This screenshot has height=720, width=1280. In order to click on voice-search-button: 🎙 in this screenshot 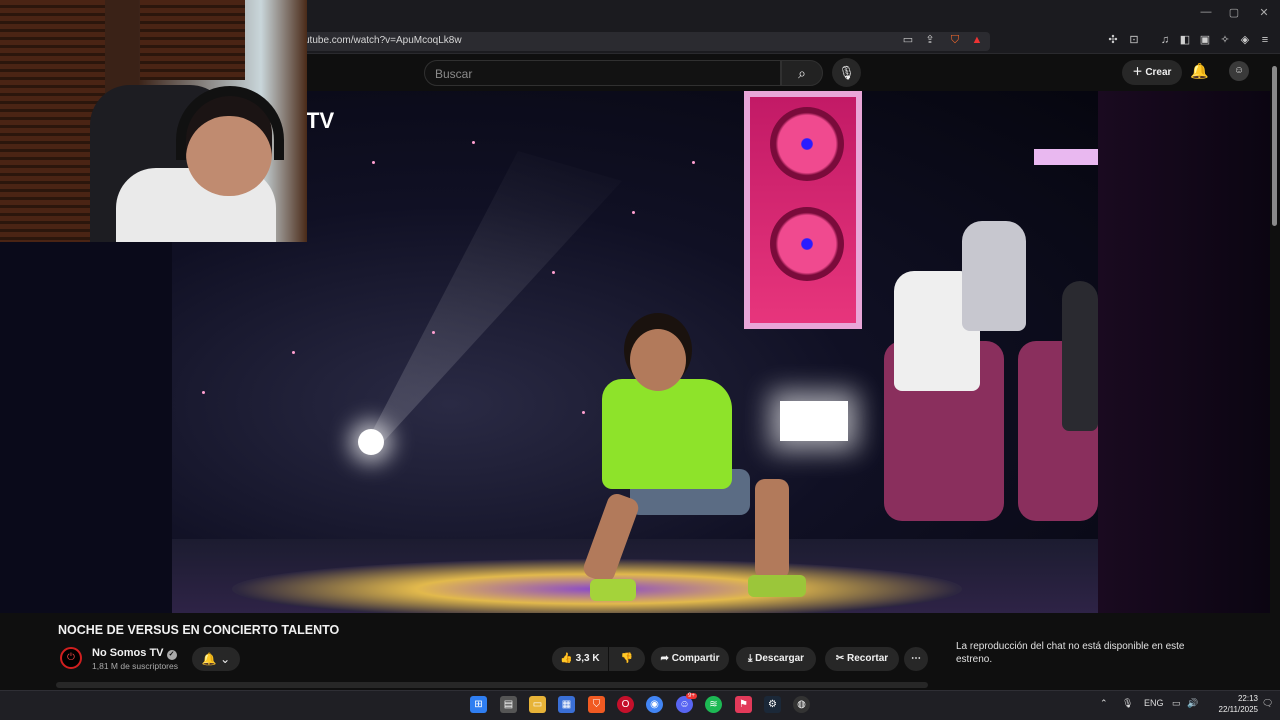, I will do `click(846, 72)`.